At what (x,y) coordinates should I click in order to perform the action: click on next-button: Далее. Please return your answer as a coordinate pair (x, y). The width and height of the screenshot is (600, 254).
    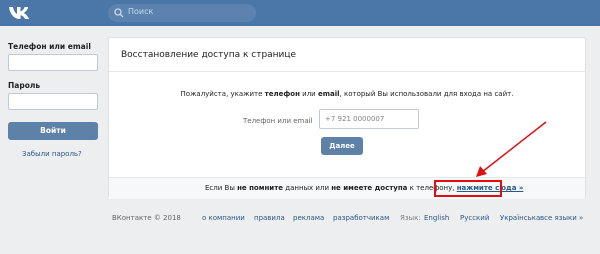
    Looking at the image, I should click on (342, 146).